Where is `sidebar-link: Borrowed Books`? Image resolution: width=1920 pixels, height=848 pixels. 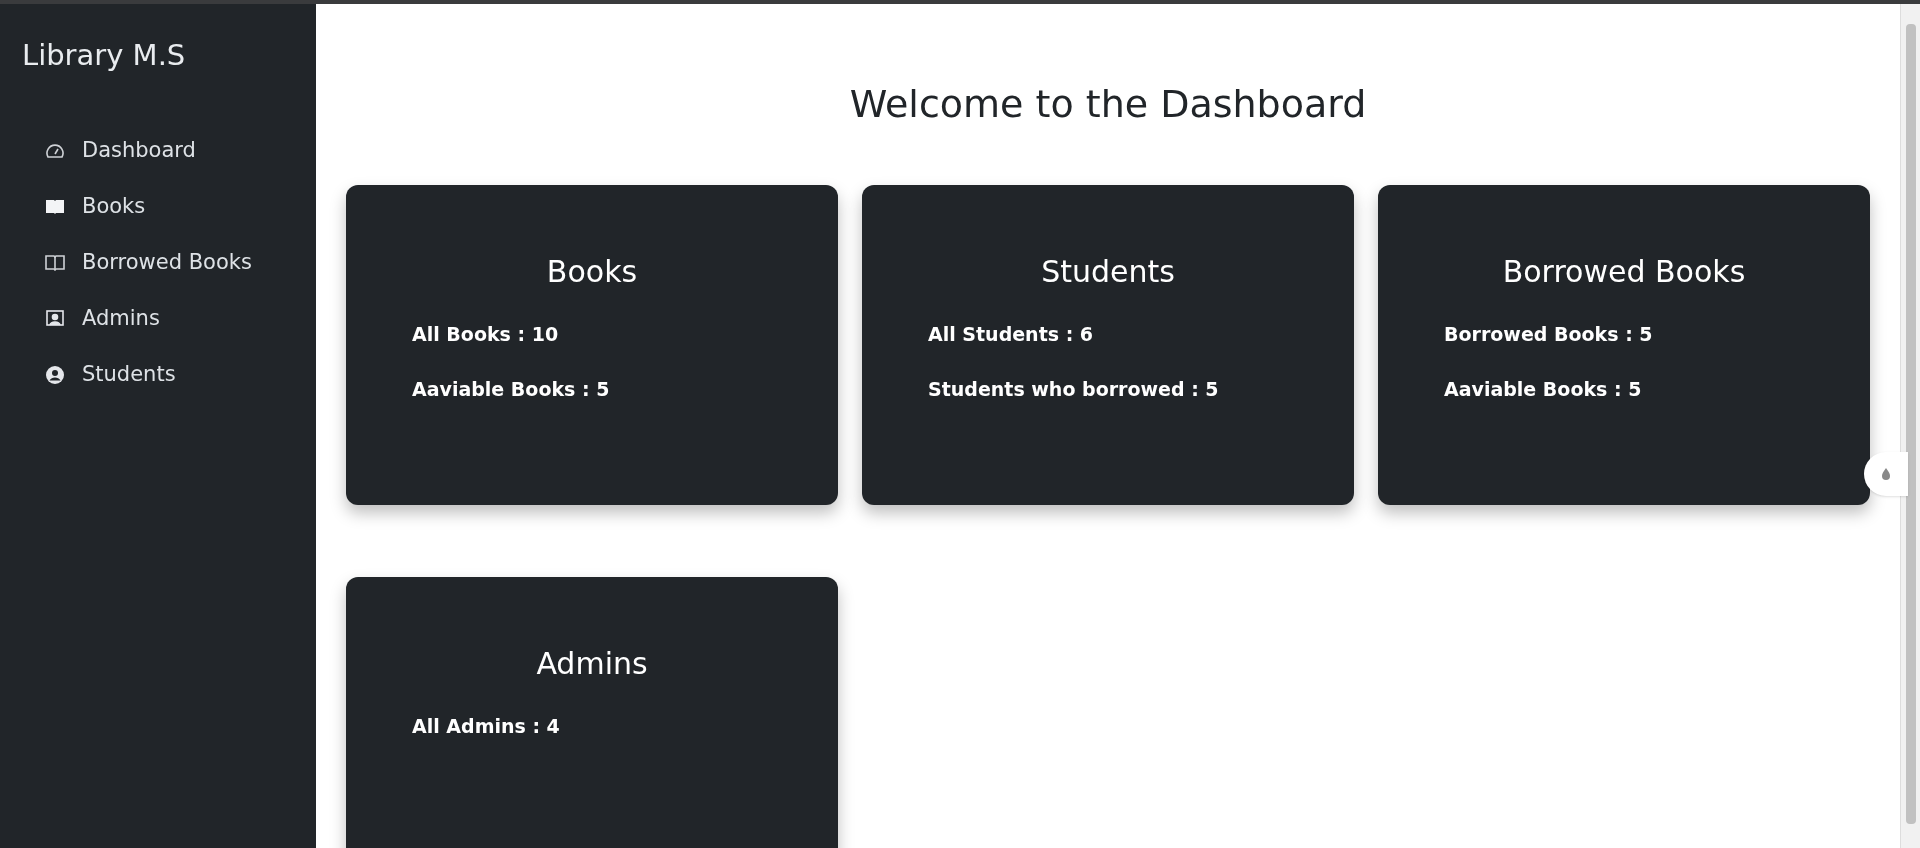
sidebar-link: Borrowed Books is located at coordinates (180, 262).